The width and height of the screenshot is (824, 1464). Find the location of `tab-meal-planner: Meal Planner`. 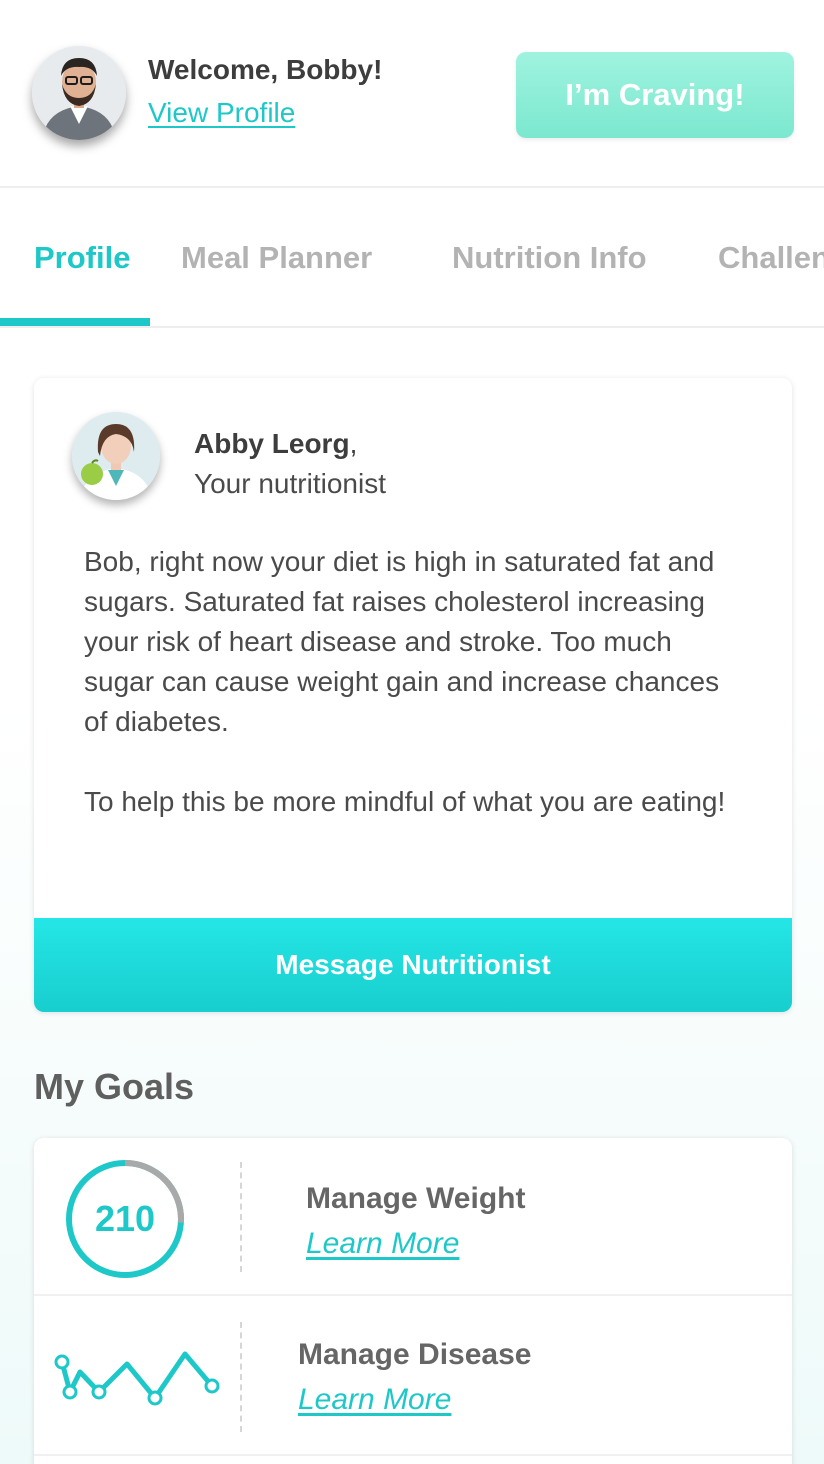

tab-meal-planner: Meal Planner is located at coordinates (276, 258).